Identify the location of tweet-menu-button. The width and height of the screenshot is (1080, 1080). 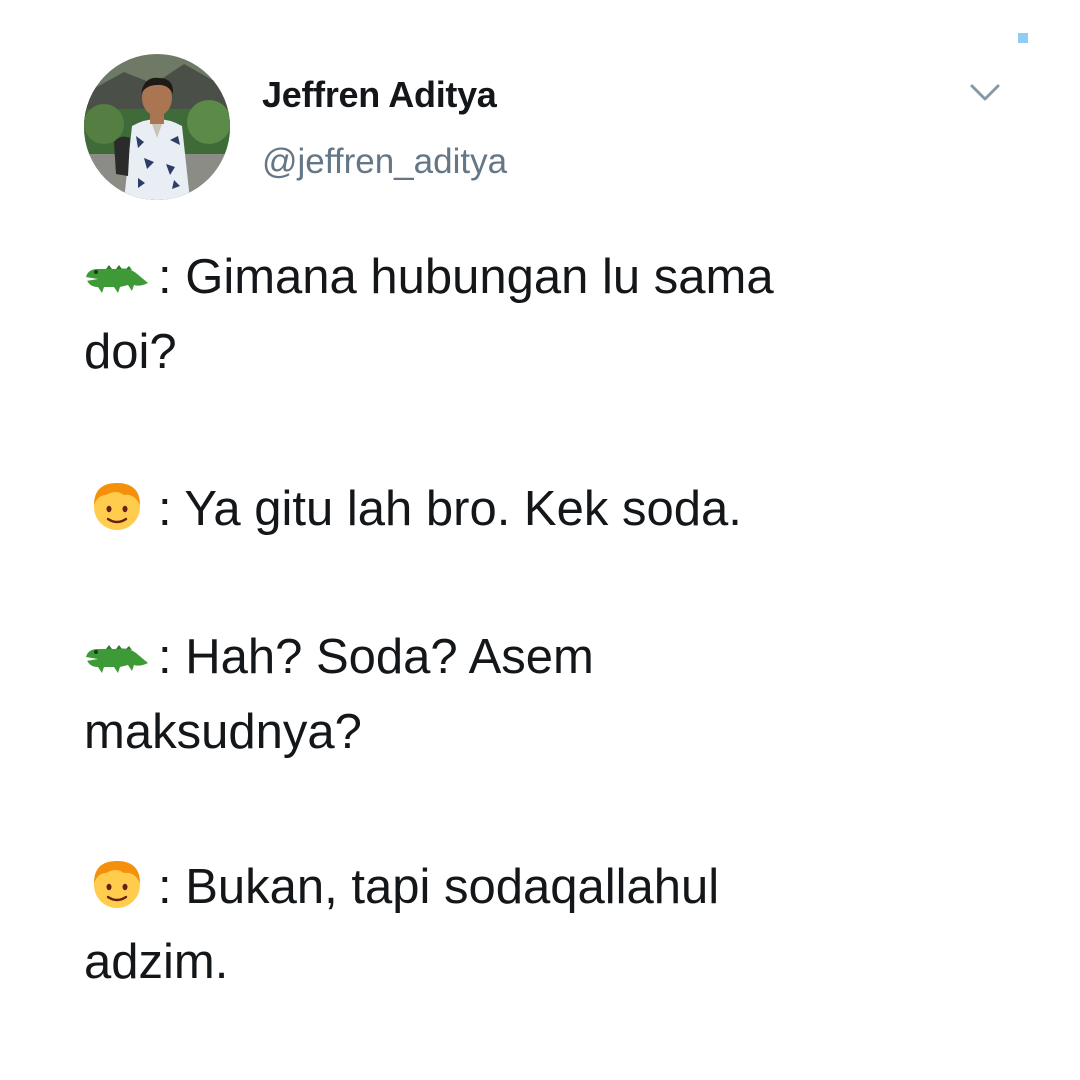
(985, 93).